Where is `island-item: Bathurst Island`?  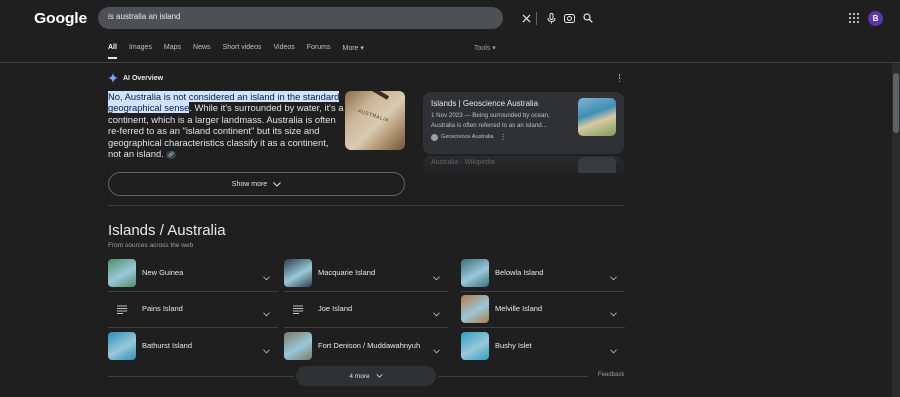 island-item: Bathurst Island is located at coordinates (189, 347).